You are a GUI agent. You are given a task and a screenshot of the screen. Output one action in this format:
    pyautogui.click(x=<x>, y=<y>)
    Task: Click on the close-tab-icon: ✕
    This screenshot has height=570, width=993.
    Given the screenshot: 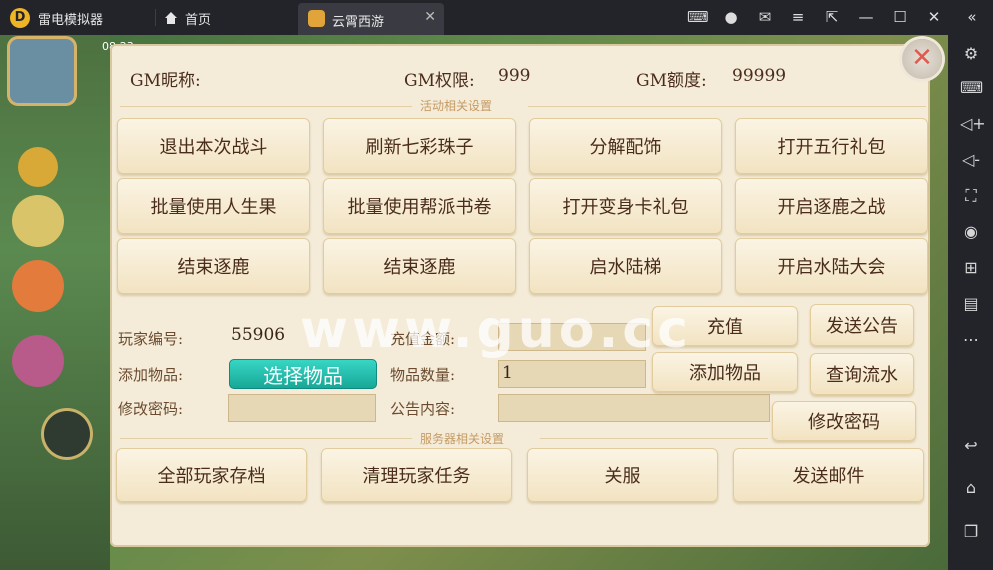 What is the action you would take?
    pyautogui.click(x=430, y=17)
    